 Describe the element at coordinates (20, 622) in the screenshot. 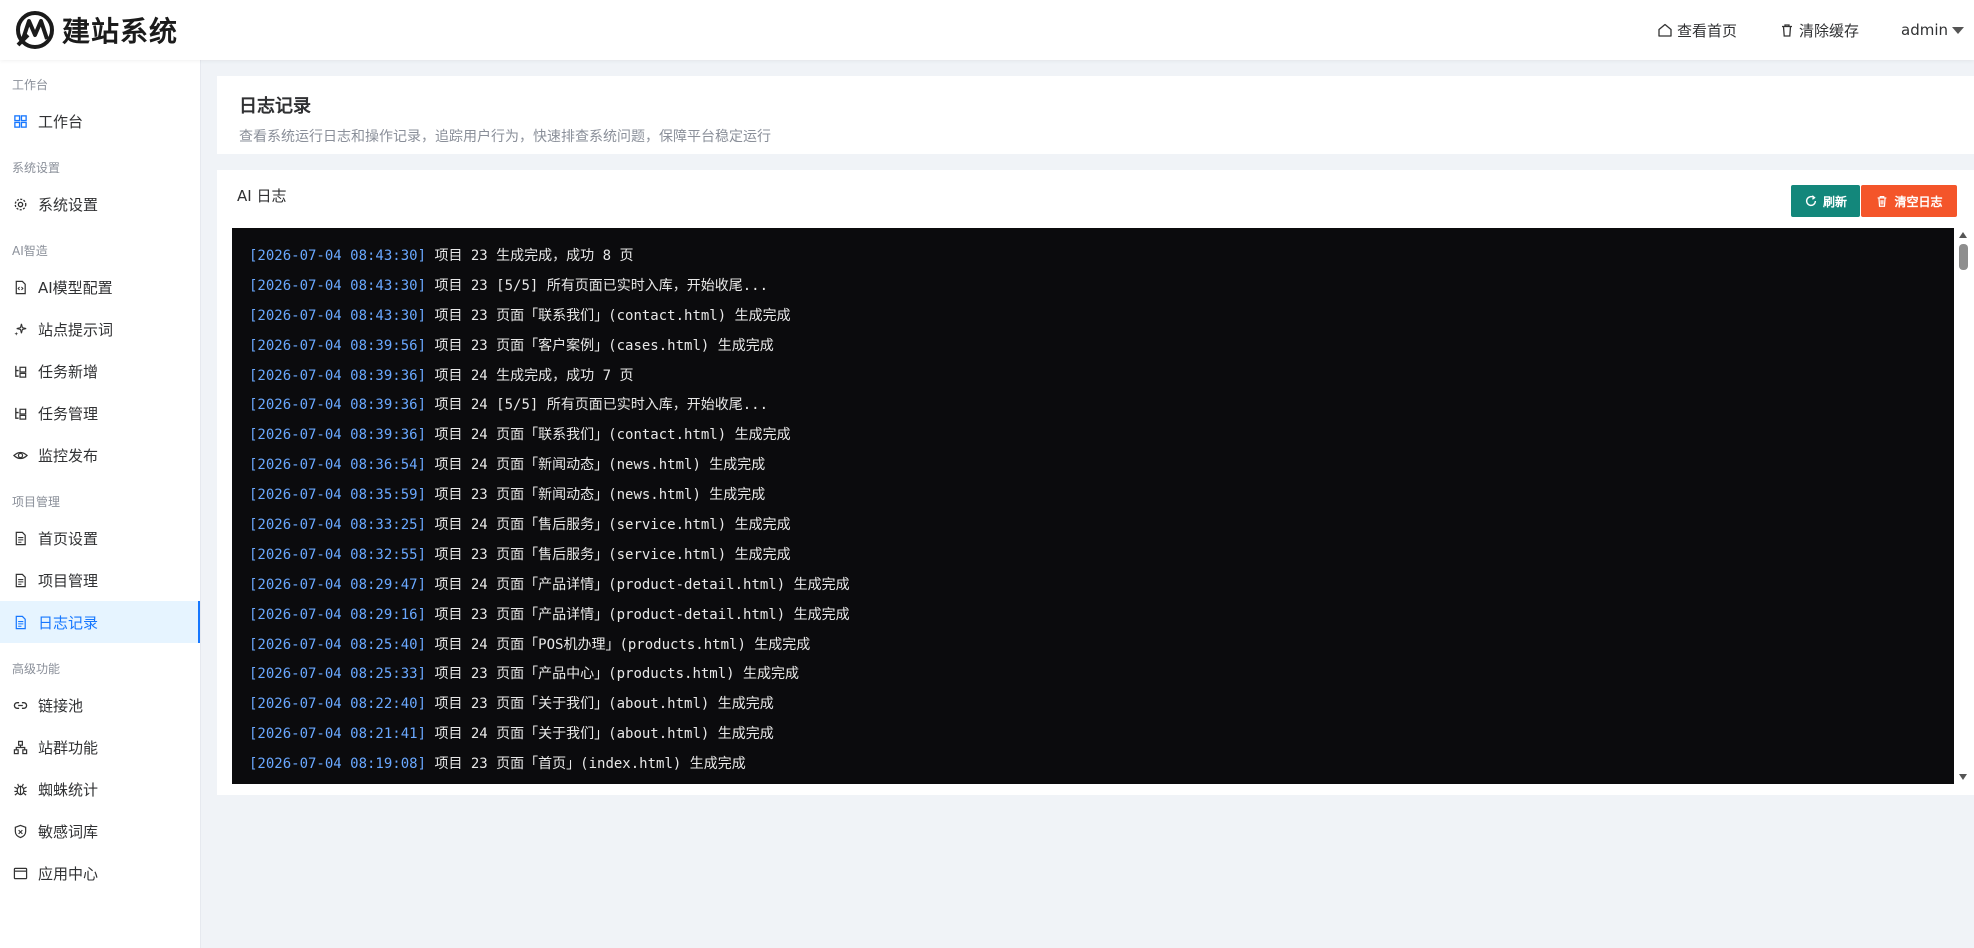

I see `document-icon` at that location.